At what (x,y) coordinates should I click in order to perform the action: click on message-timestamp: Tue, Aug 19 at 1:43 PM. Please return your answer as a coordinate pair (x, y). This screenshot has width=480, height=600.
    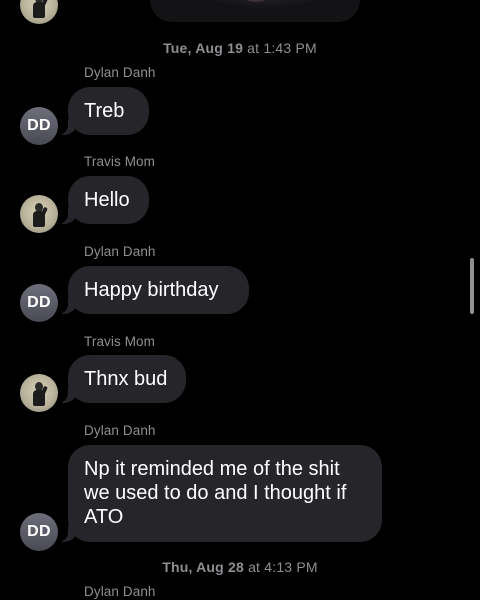
    Looking at the image, I should click on (240, 48).